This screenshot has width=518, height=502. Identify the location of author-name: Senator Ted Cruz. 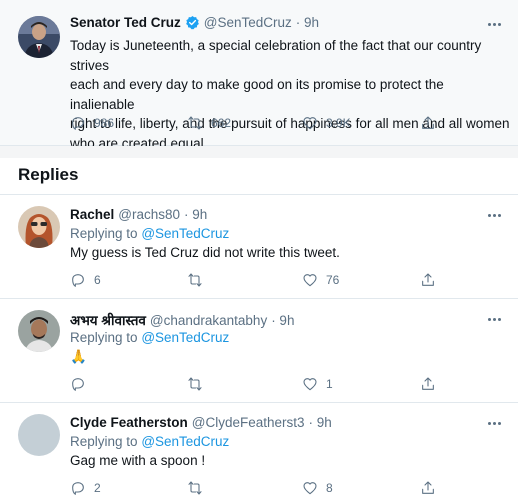
(125, 22).